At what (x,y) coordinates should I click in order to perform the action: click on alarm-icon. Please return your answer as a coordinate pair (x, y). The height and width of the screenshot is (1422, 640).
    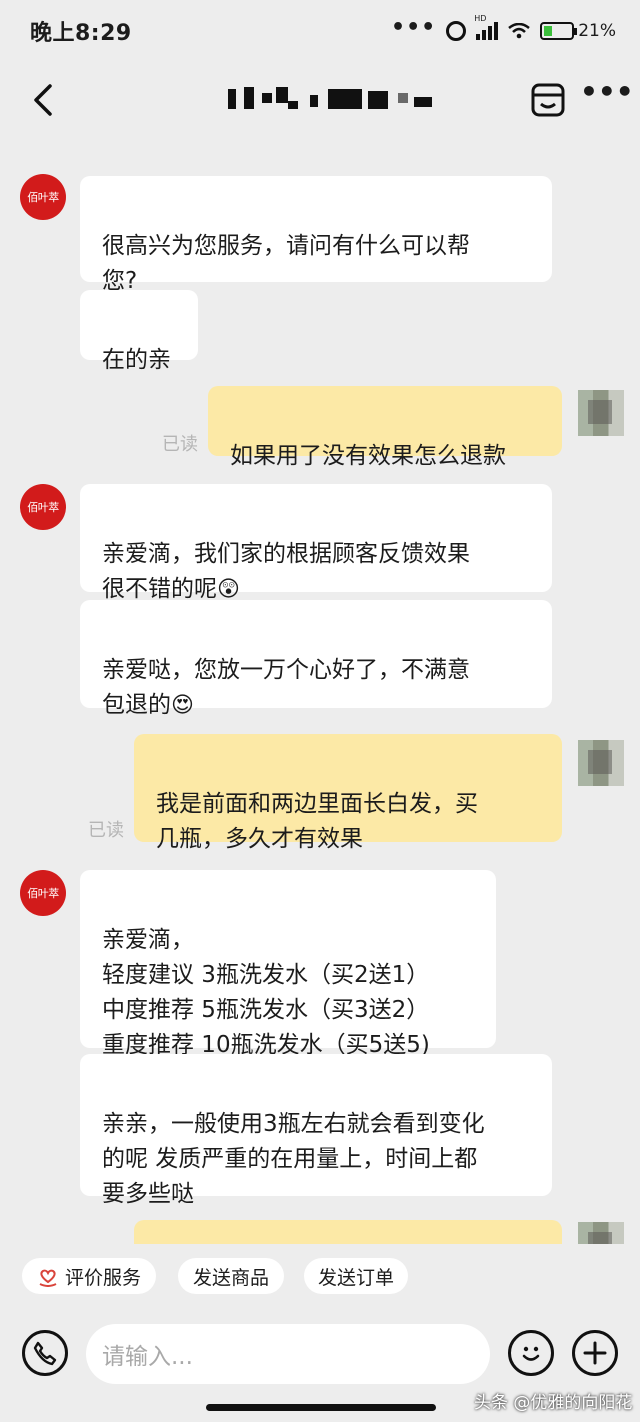
    Looking at the image, I should click on (456, 31).